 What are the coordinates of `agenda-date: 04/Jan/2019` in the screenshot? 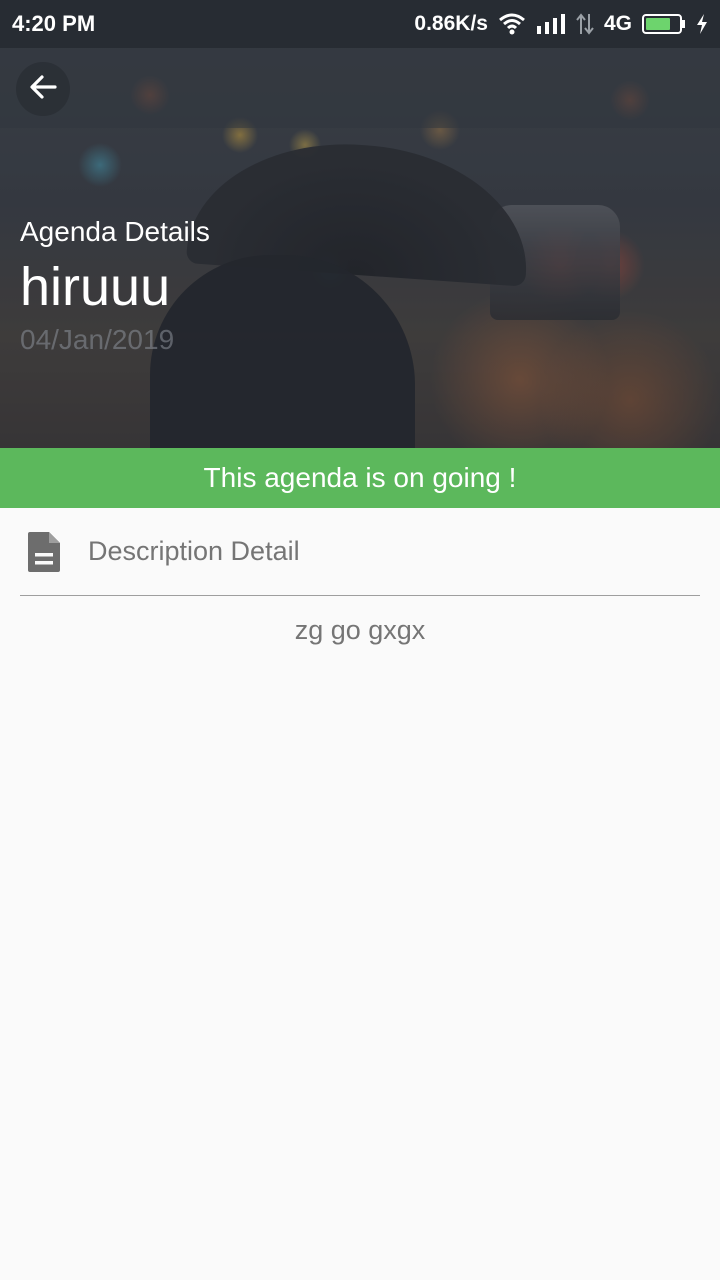 It's located at (97, 339).